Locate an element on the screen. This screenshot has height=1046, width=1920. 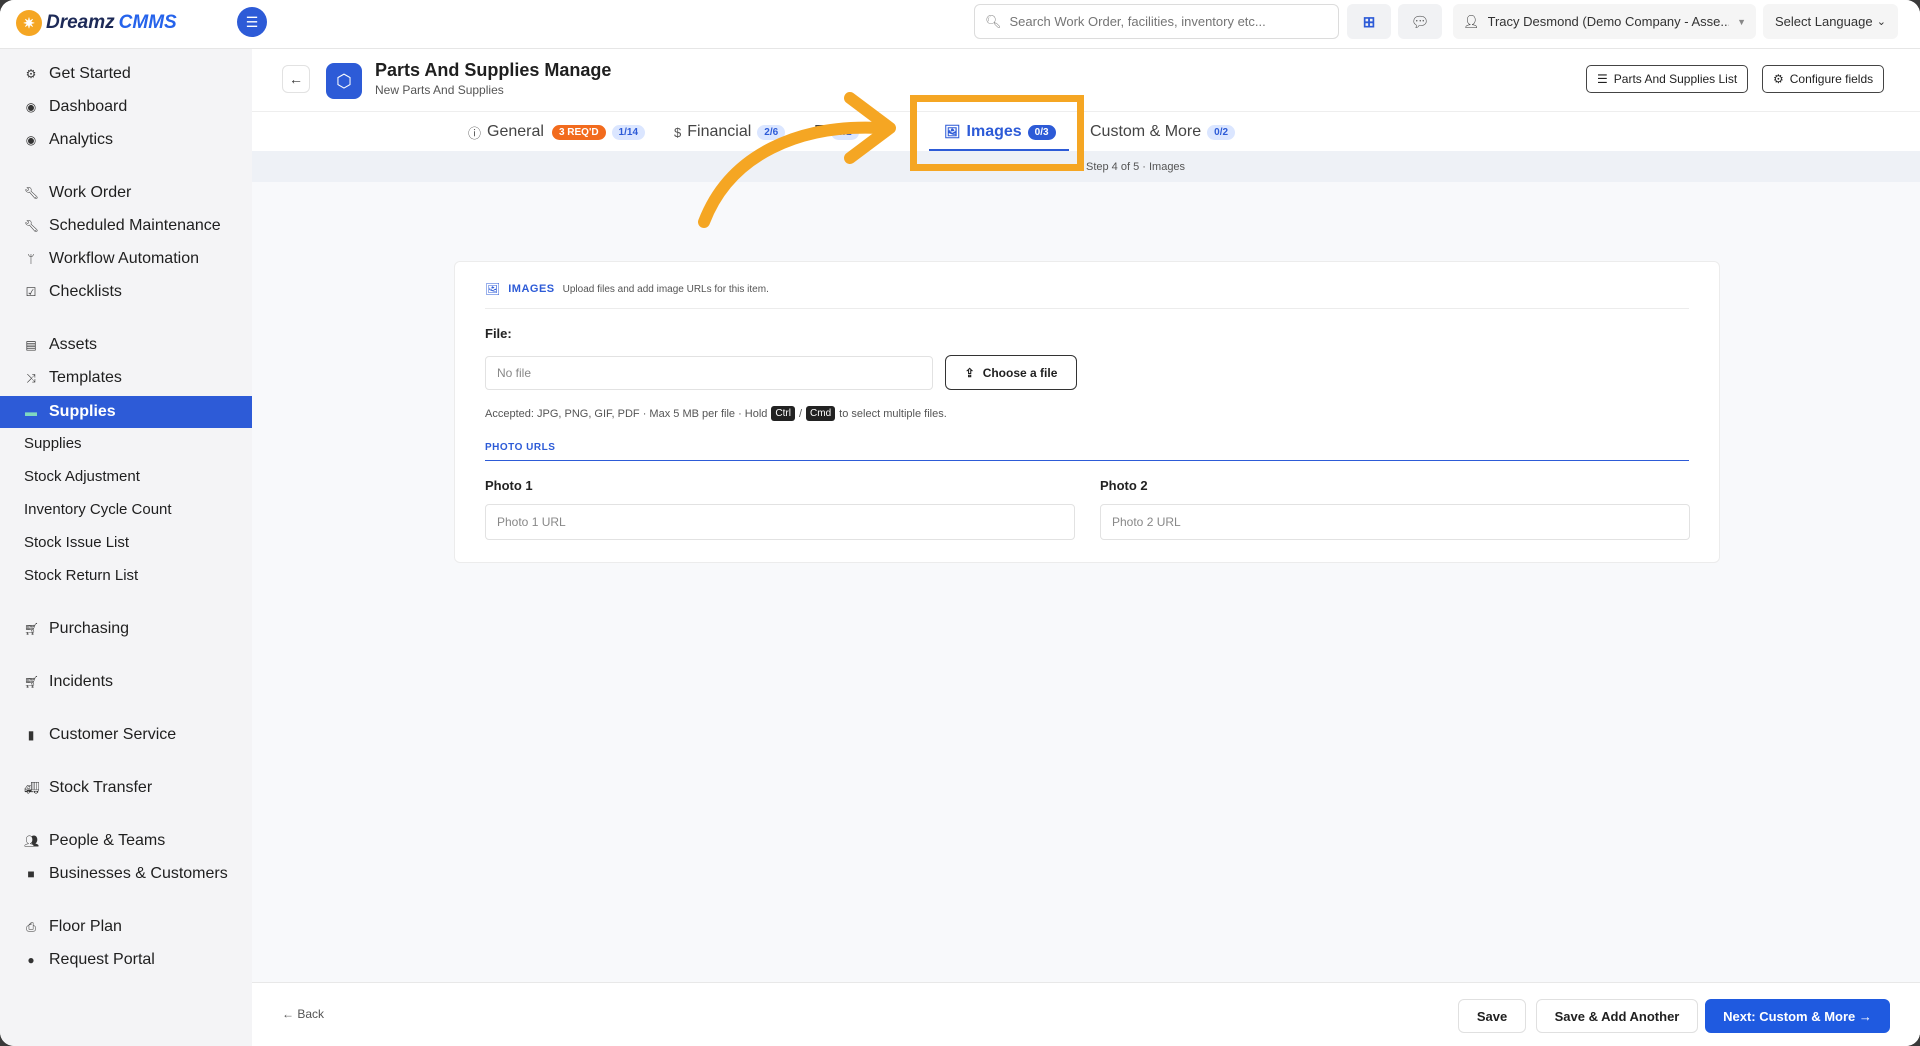
file-icon: ▮ is located at coordinates (31, 735).